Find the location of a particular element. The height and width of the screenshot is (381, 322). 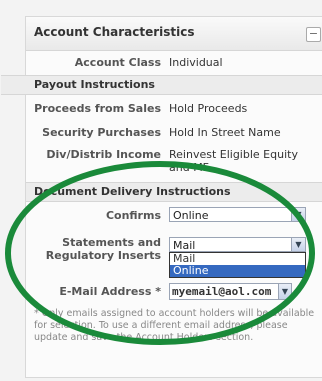

statements-dropdown-list: Mail Online is located at coordinates (237, 265).